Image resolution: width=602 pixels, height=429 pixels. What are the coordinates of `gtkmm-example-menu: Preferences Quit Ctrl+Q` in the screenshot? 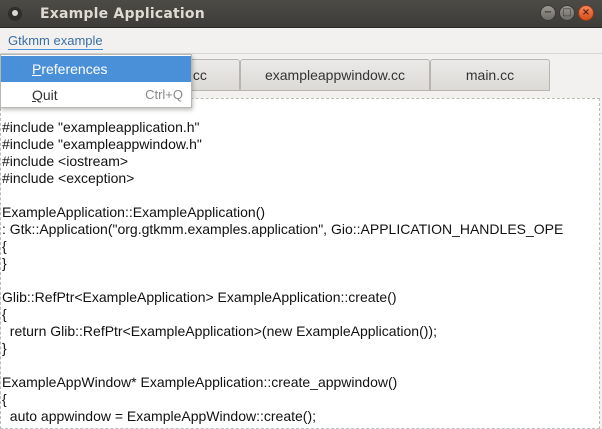 It's located at (96, 81).